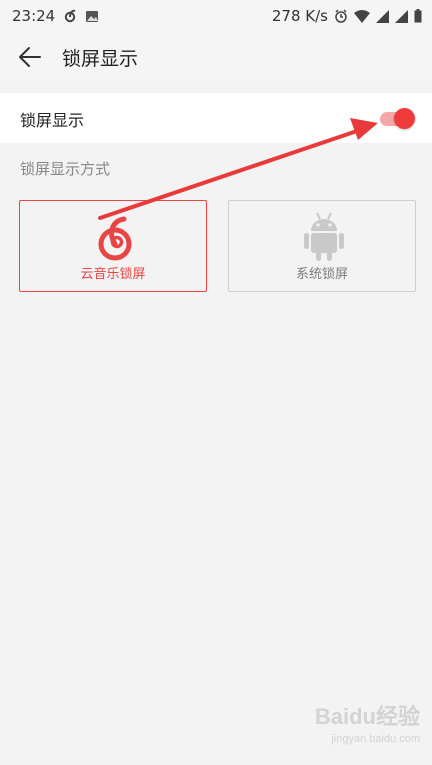 Image resolution: width=432 pixels, height=765 pixels. Describe the element at coordinates (341, 16) in the screenshot. I see `alarm-icon` at that location.